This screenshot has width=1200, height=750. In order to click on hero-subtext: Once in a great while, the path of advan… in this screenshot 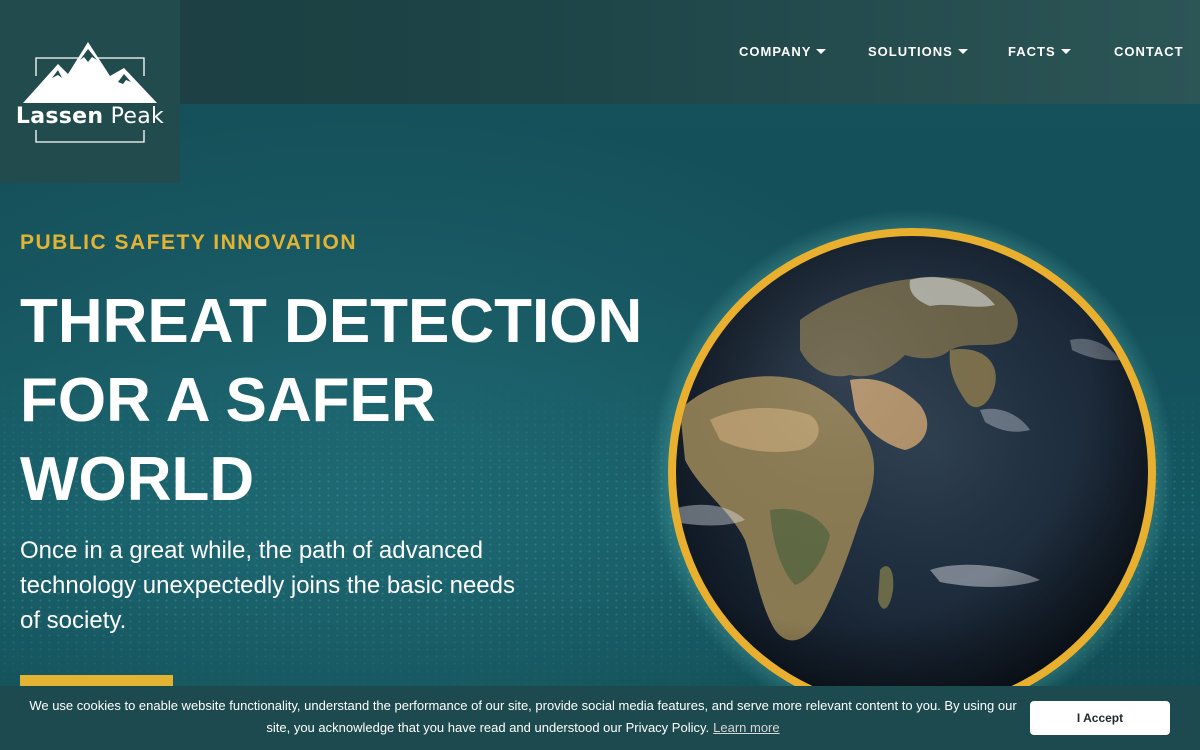, I will do `click(267, 585)`.